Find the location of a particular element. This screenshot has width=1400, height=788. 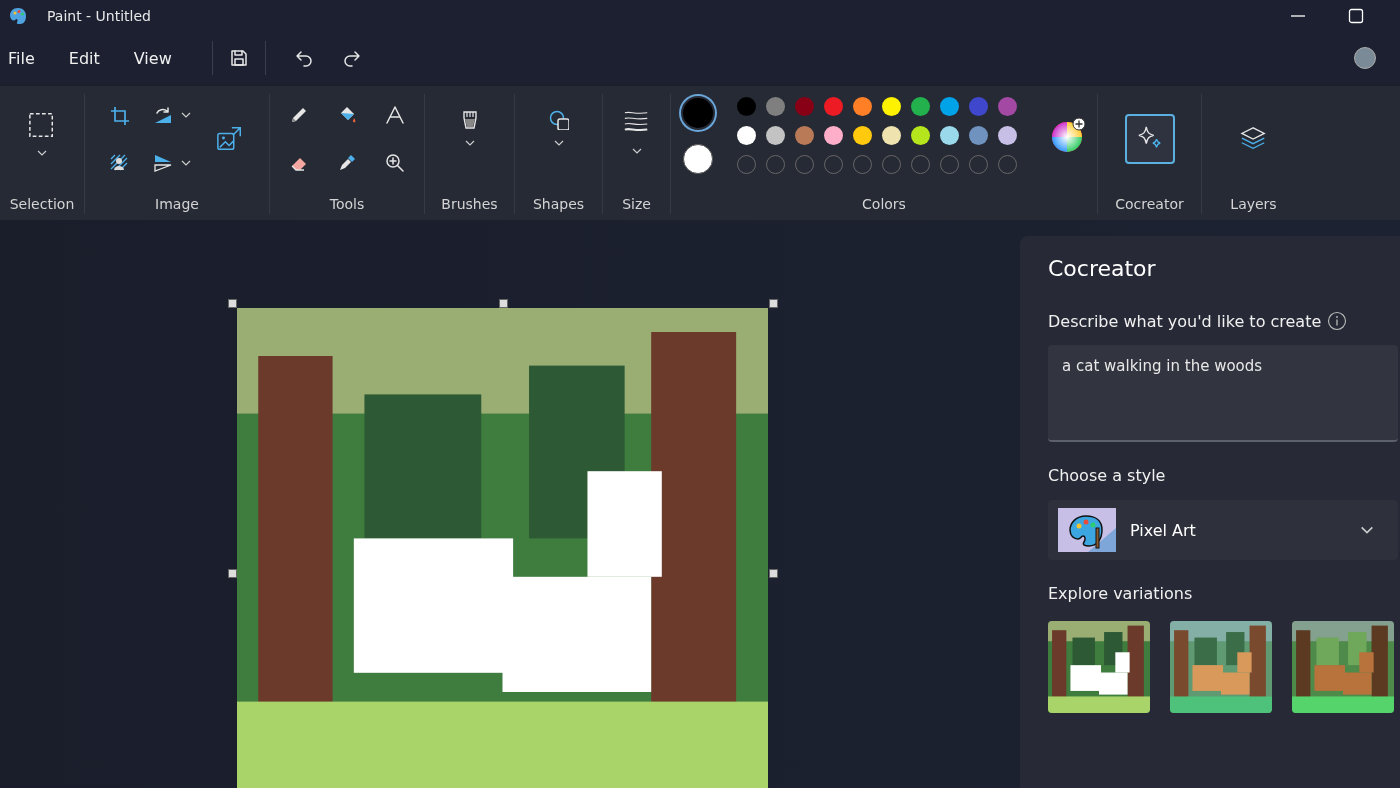

flip-icon is located at coordinates (163, 163).